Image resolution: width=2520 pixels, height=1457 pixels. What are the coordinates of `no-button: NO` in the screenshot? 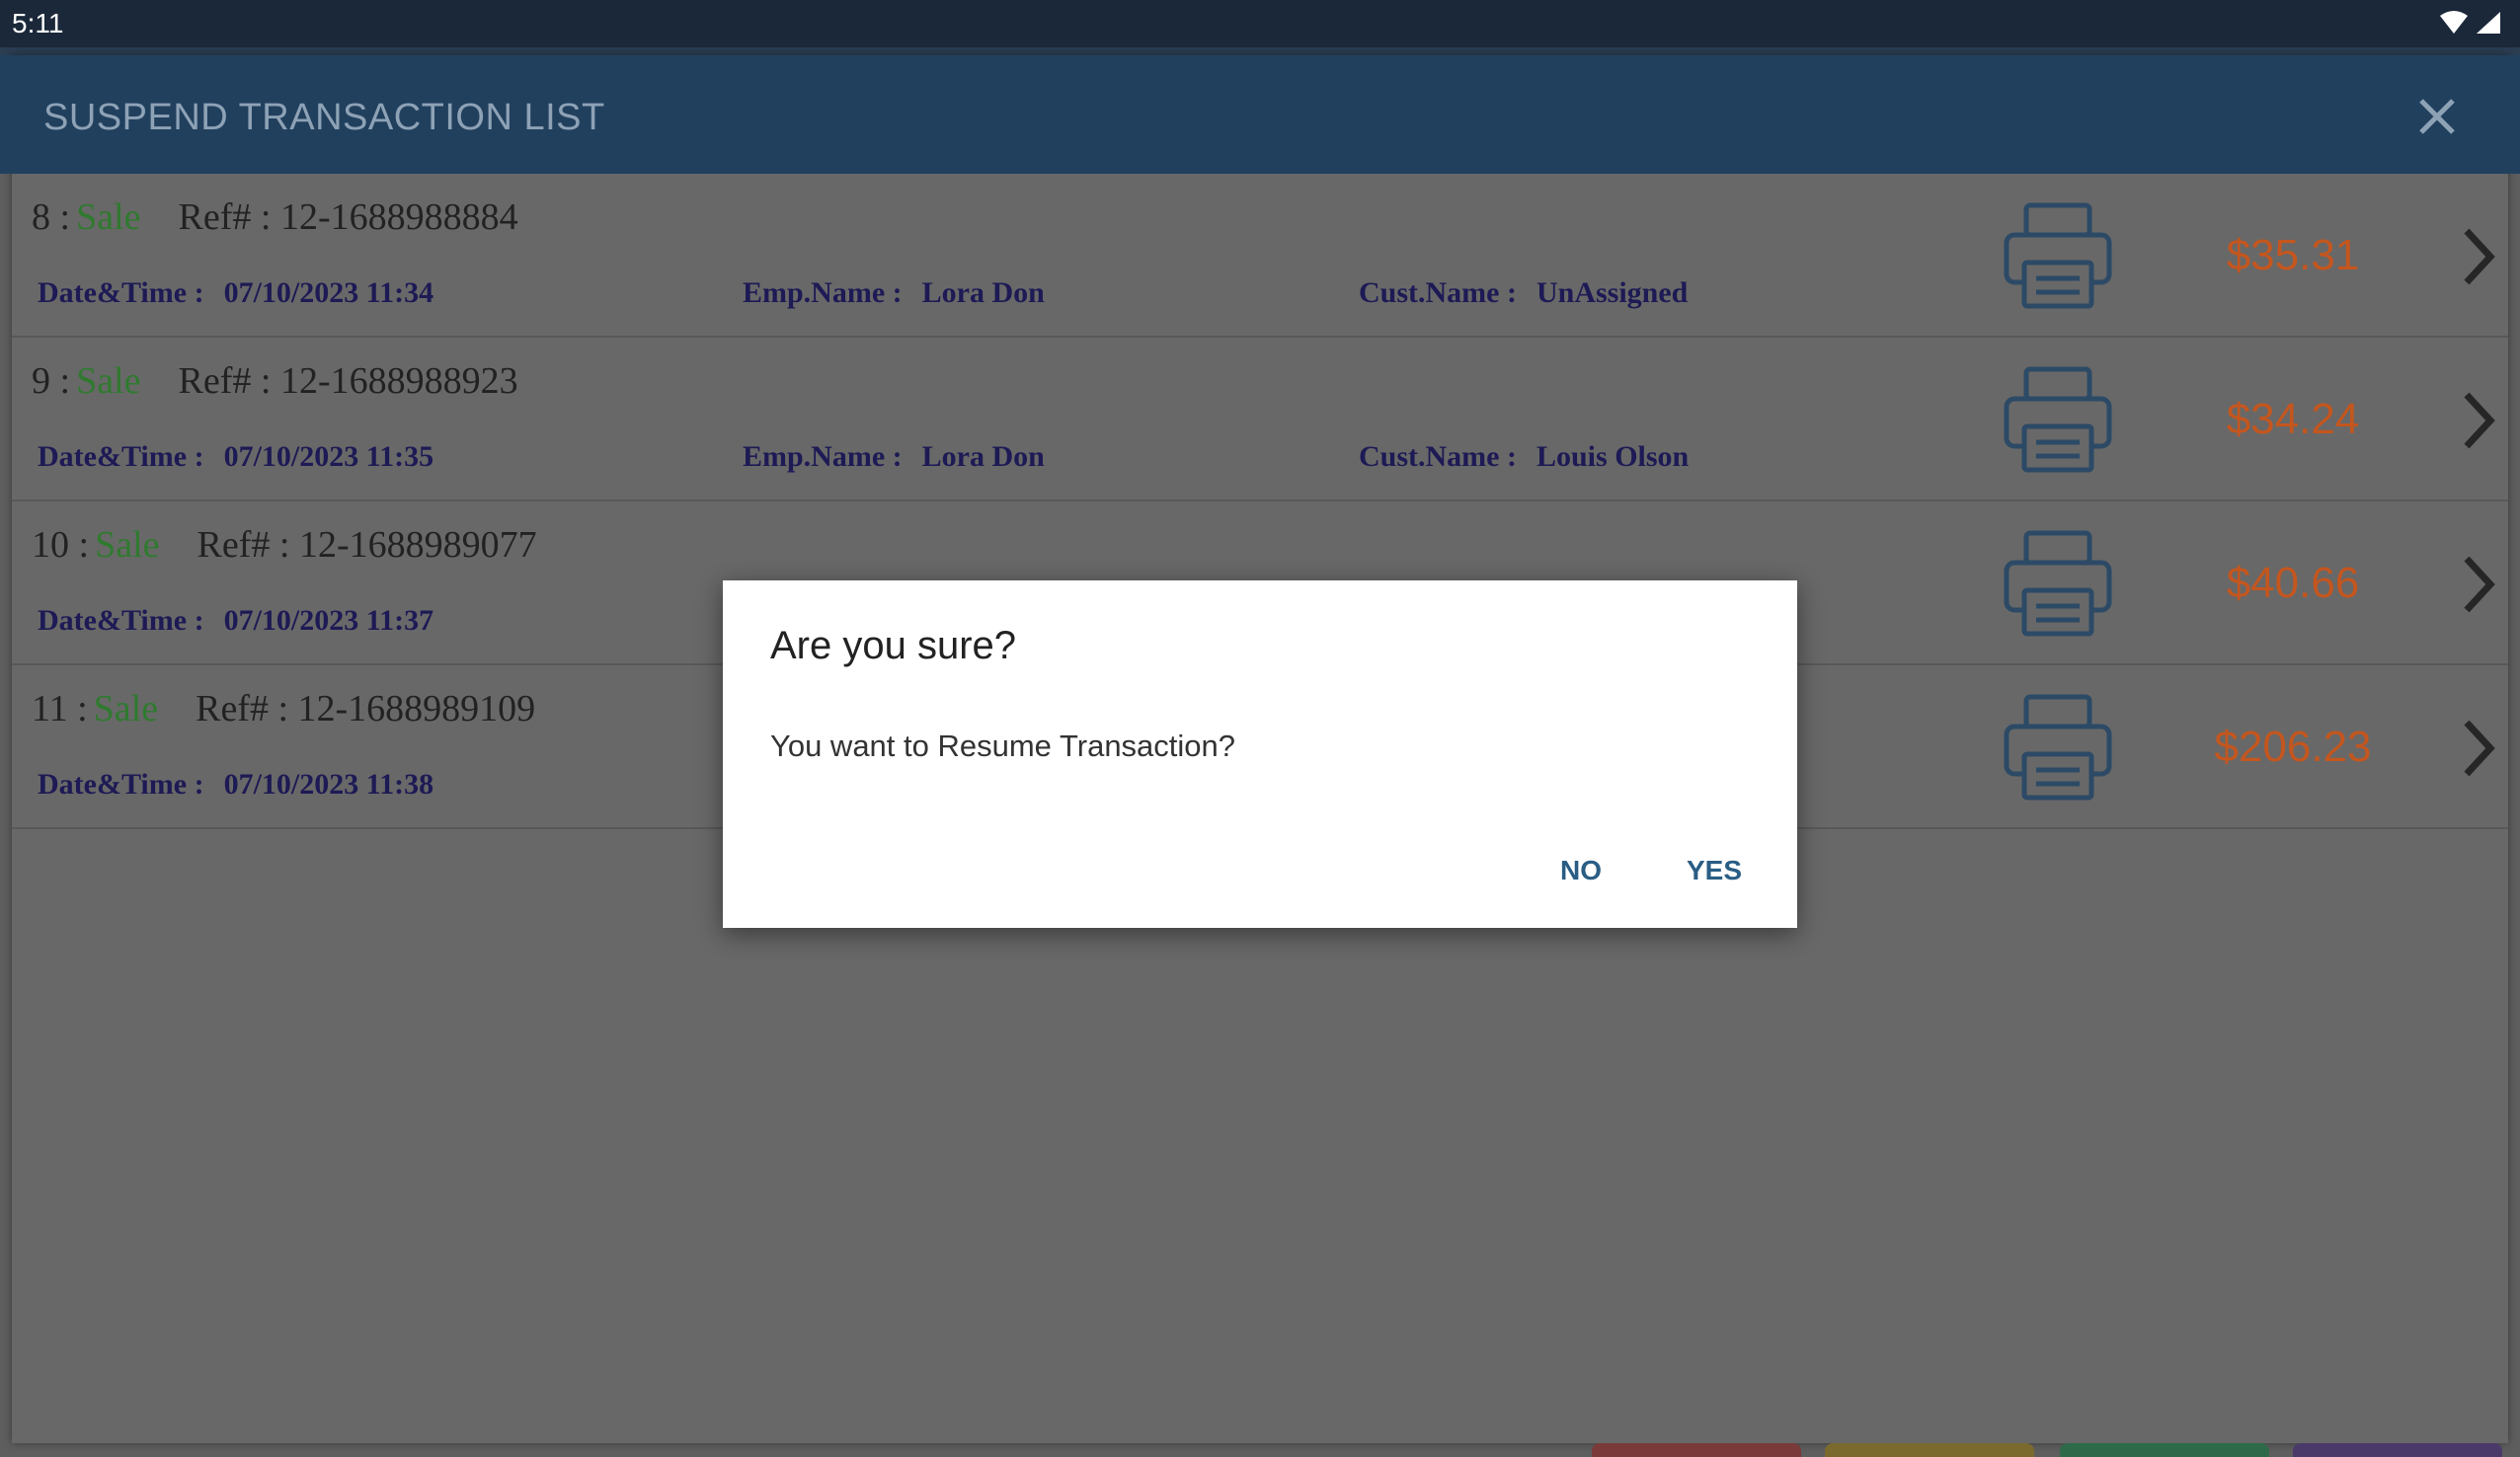 It's located at (1581, 870).